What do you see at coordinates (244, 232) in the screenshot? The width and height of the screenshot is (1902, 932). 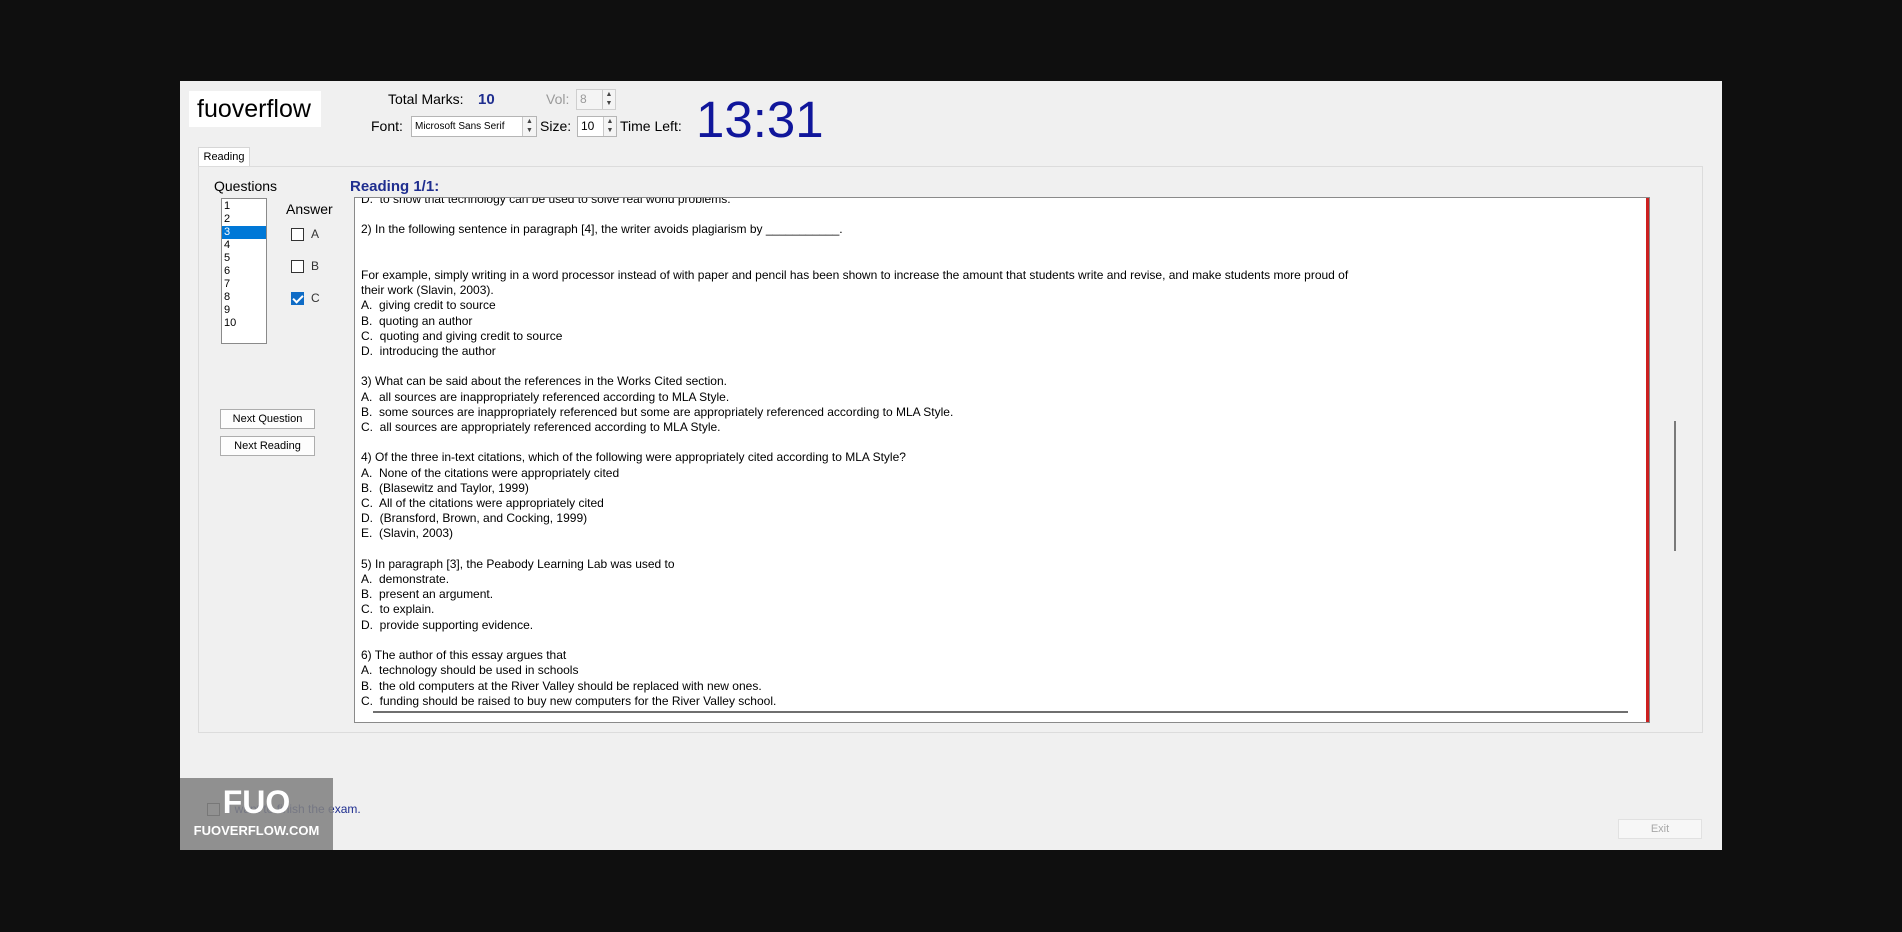 I see `question-list-item: 3` at bounding box center [244, 232].